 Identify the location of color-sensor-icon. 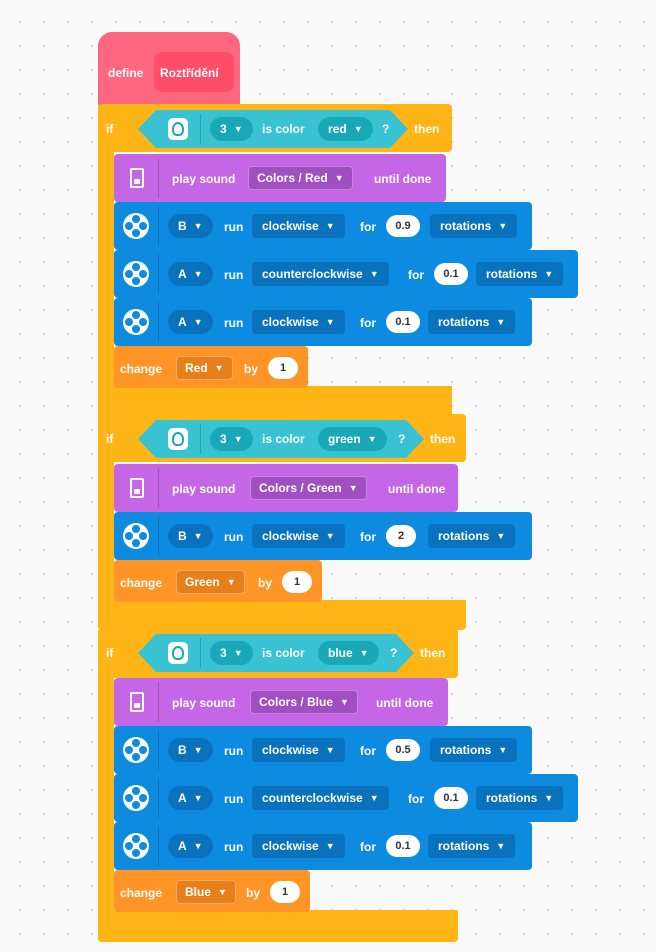
(178, 129).